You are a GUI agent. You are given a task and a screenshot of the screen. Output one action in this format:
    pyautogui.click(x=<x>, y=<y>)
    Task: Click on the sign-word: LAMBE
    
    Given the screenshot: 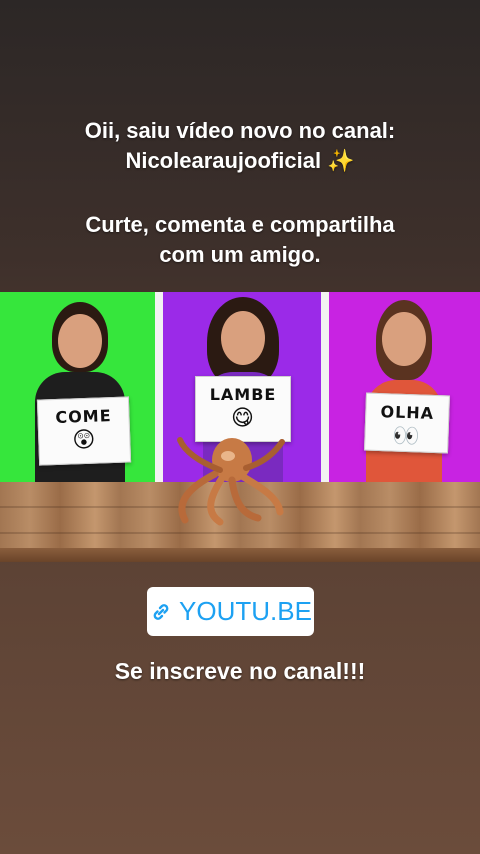 What is the action you would take?
    pyautogui.click(x=243, y=394)
    